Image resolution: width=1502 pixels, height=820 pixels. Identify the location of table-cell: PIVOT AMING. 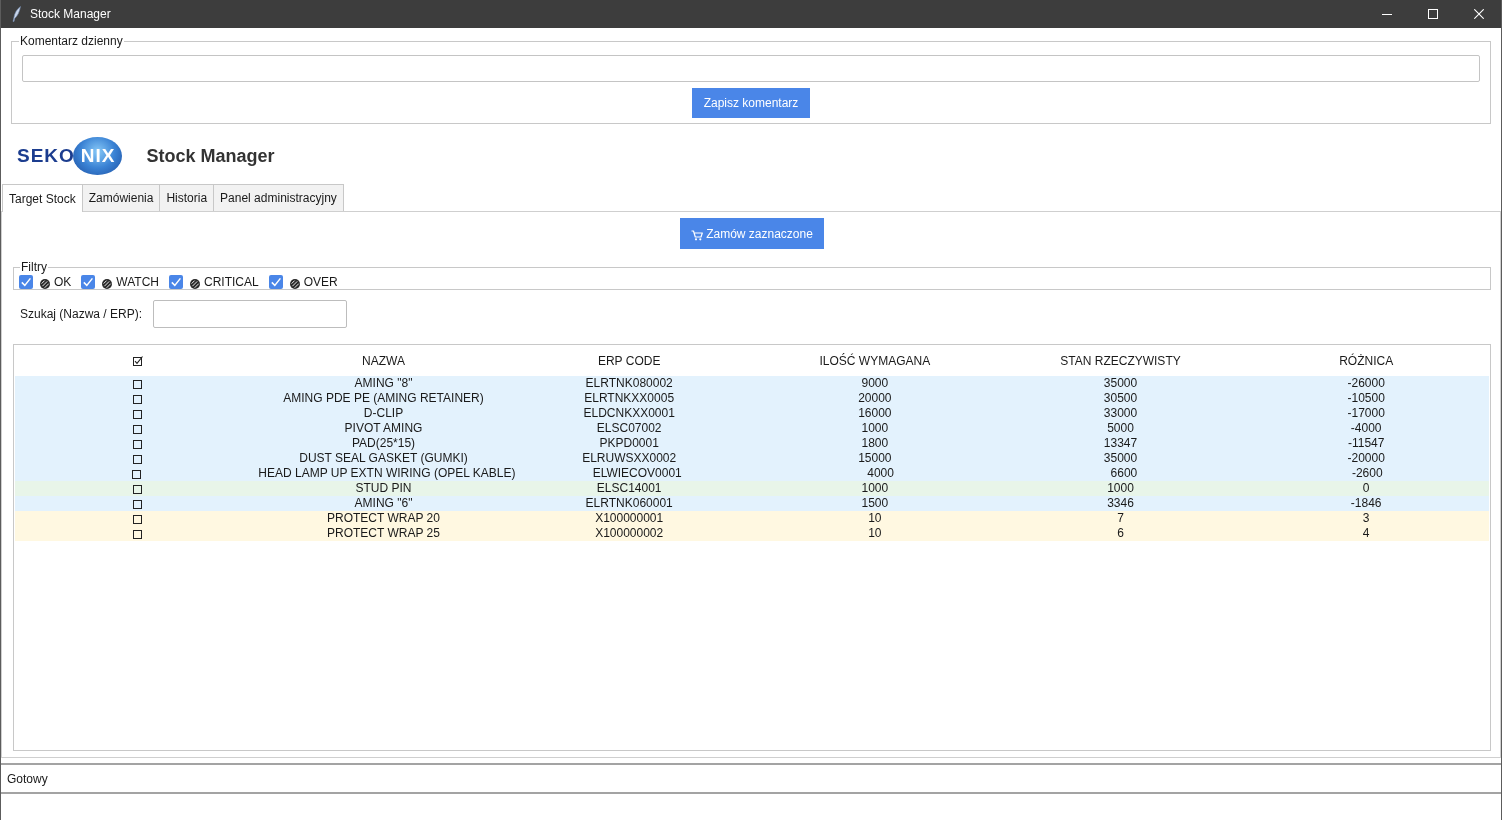
(383, 428).